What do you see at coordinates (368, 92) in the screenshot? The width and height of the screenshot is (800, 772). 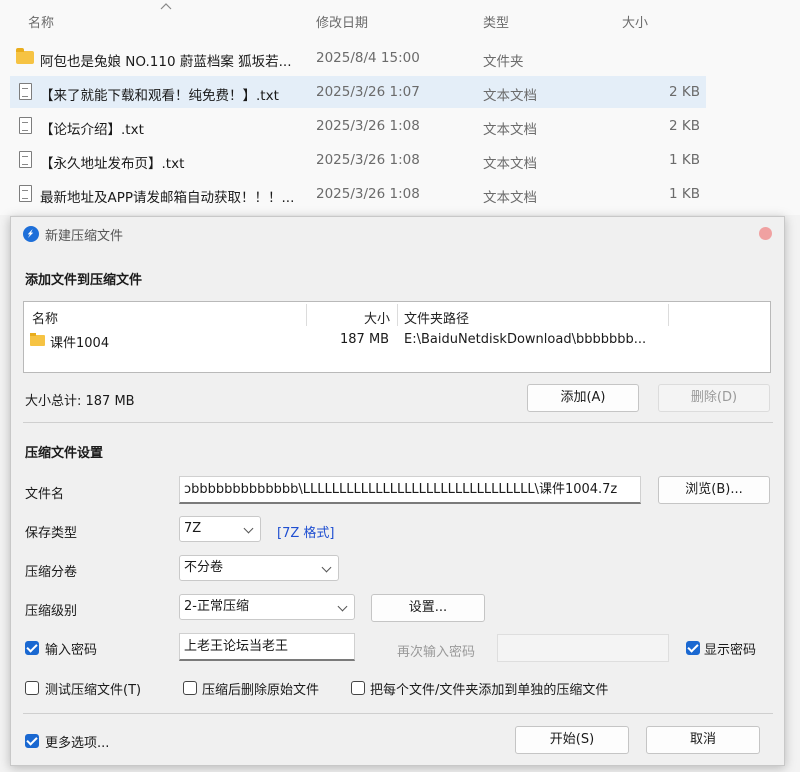 I see `row-date: 2025/3/26 1:07` at bounding box center [368, 92].